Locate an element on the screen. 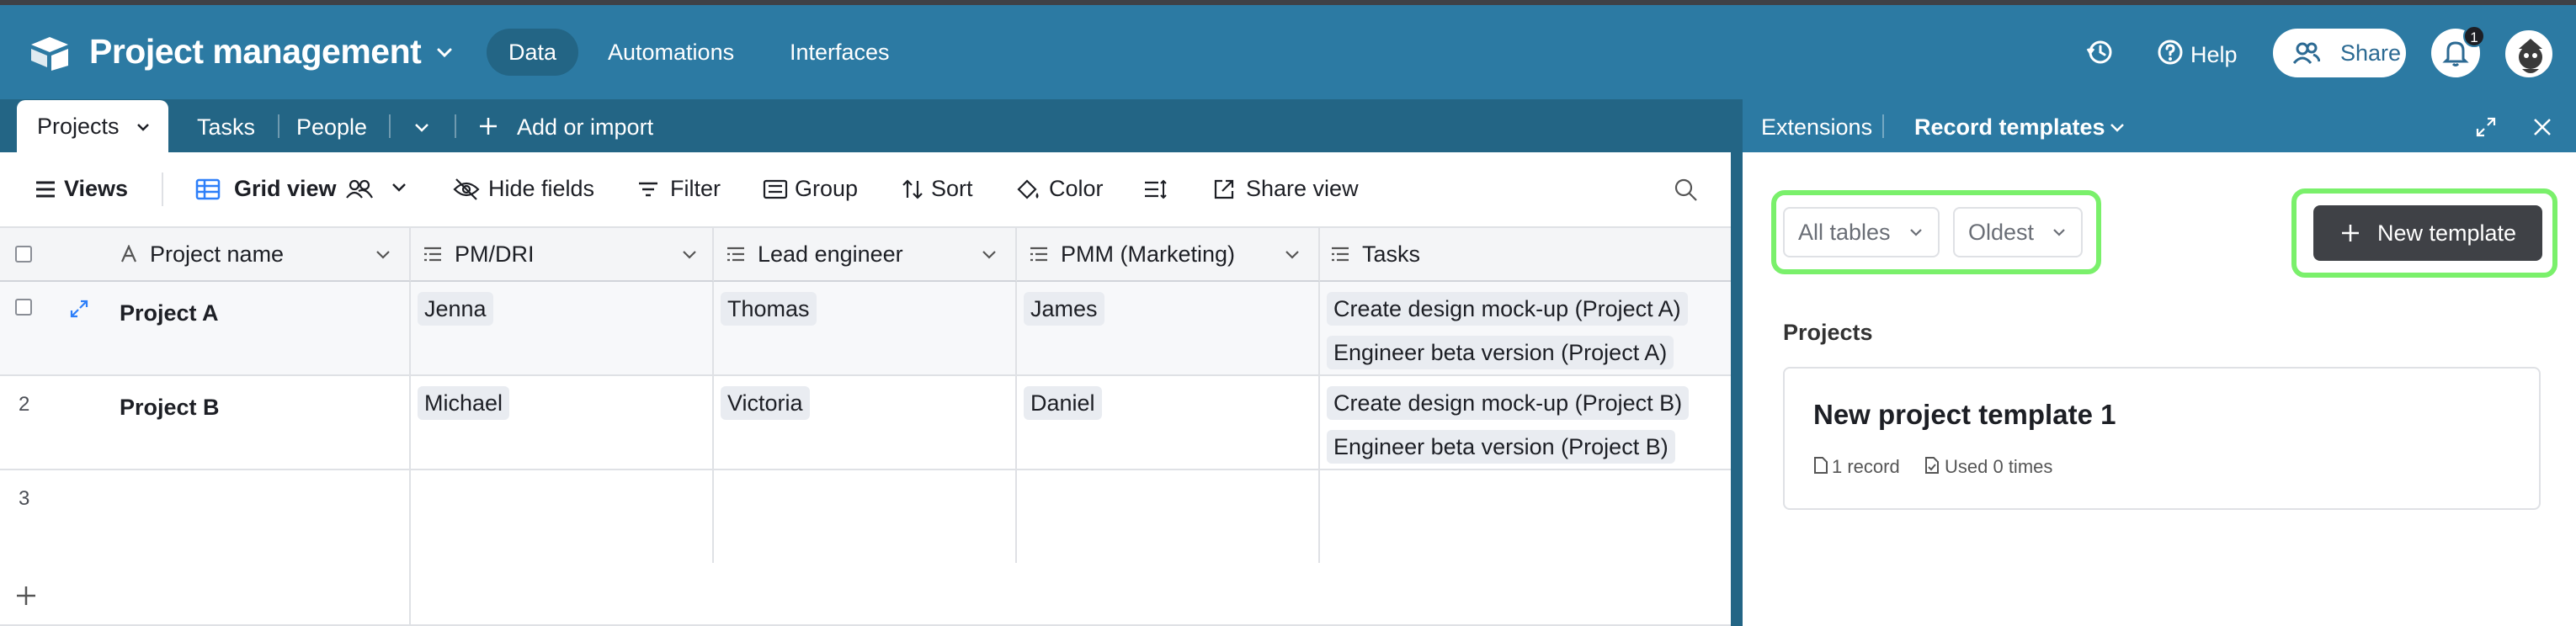 The height and width of the screenshot is (626, 2576). tasks-cell is located at coordinates (1526, 517).